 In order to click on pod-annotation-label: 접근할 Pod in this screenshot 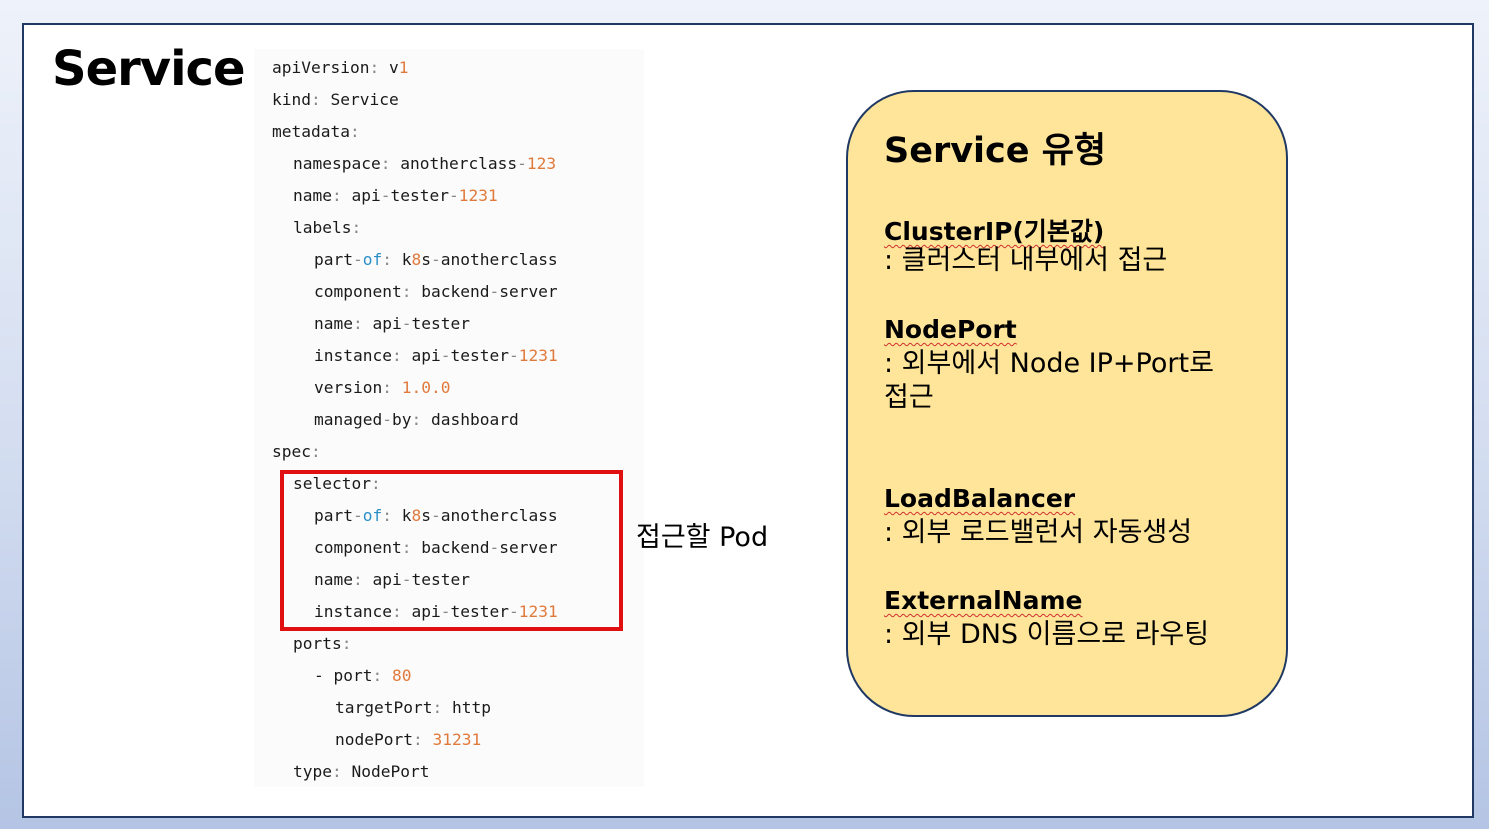, I will do `click(702, 537)`.